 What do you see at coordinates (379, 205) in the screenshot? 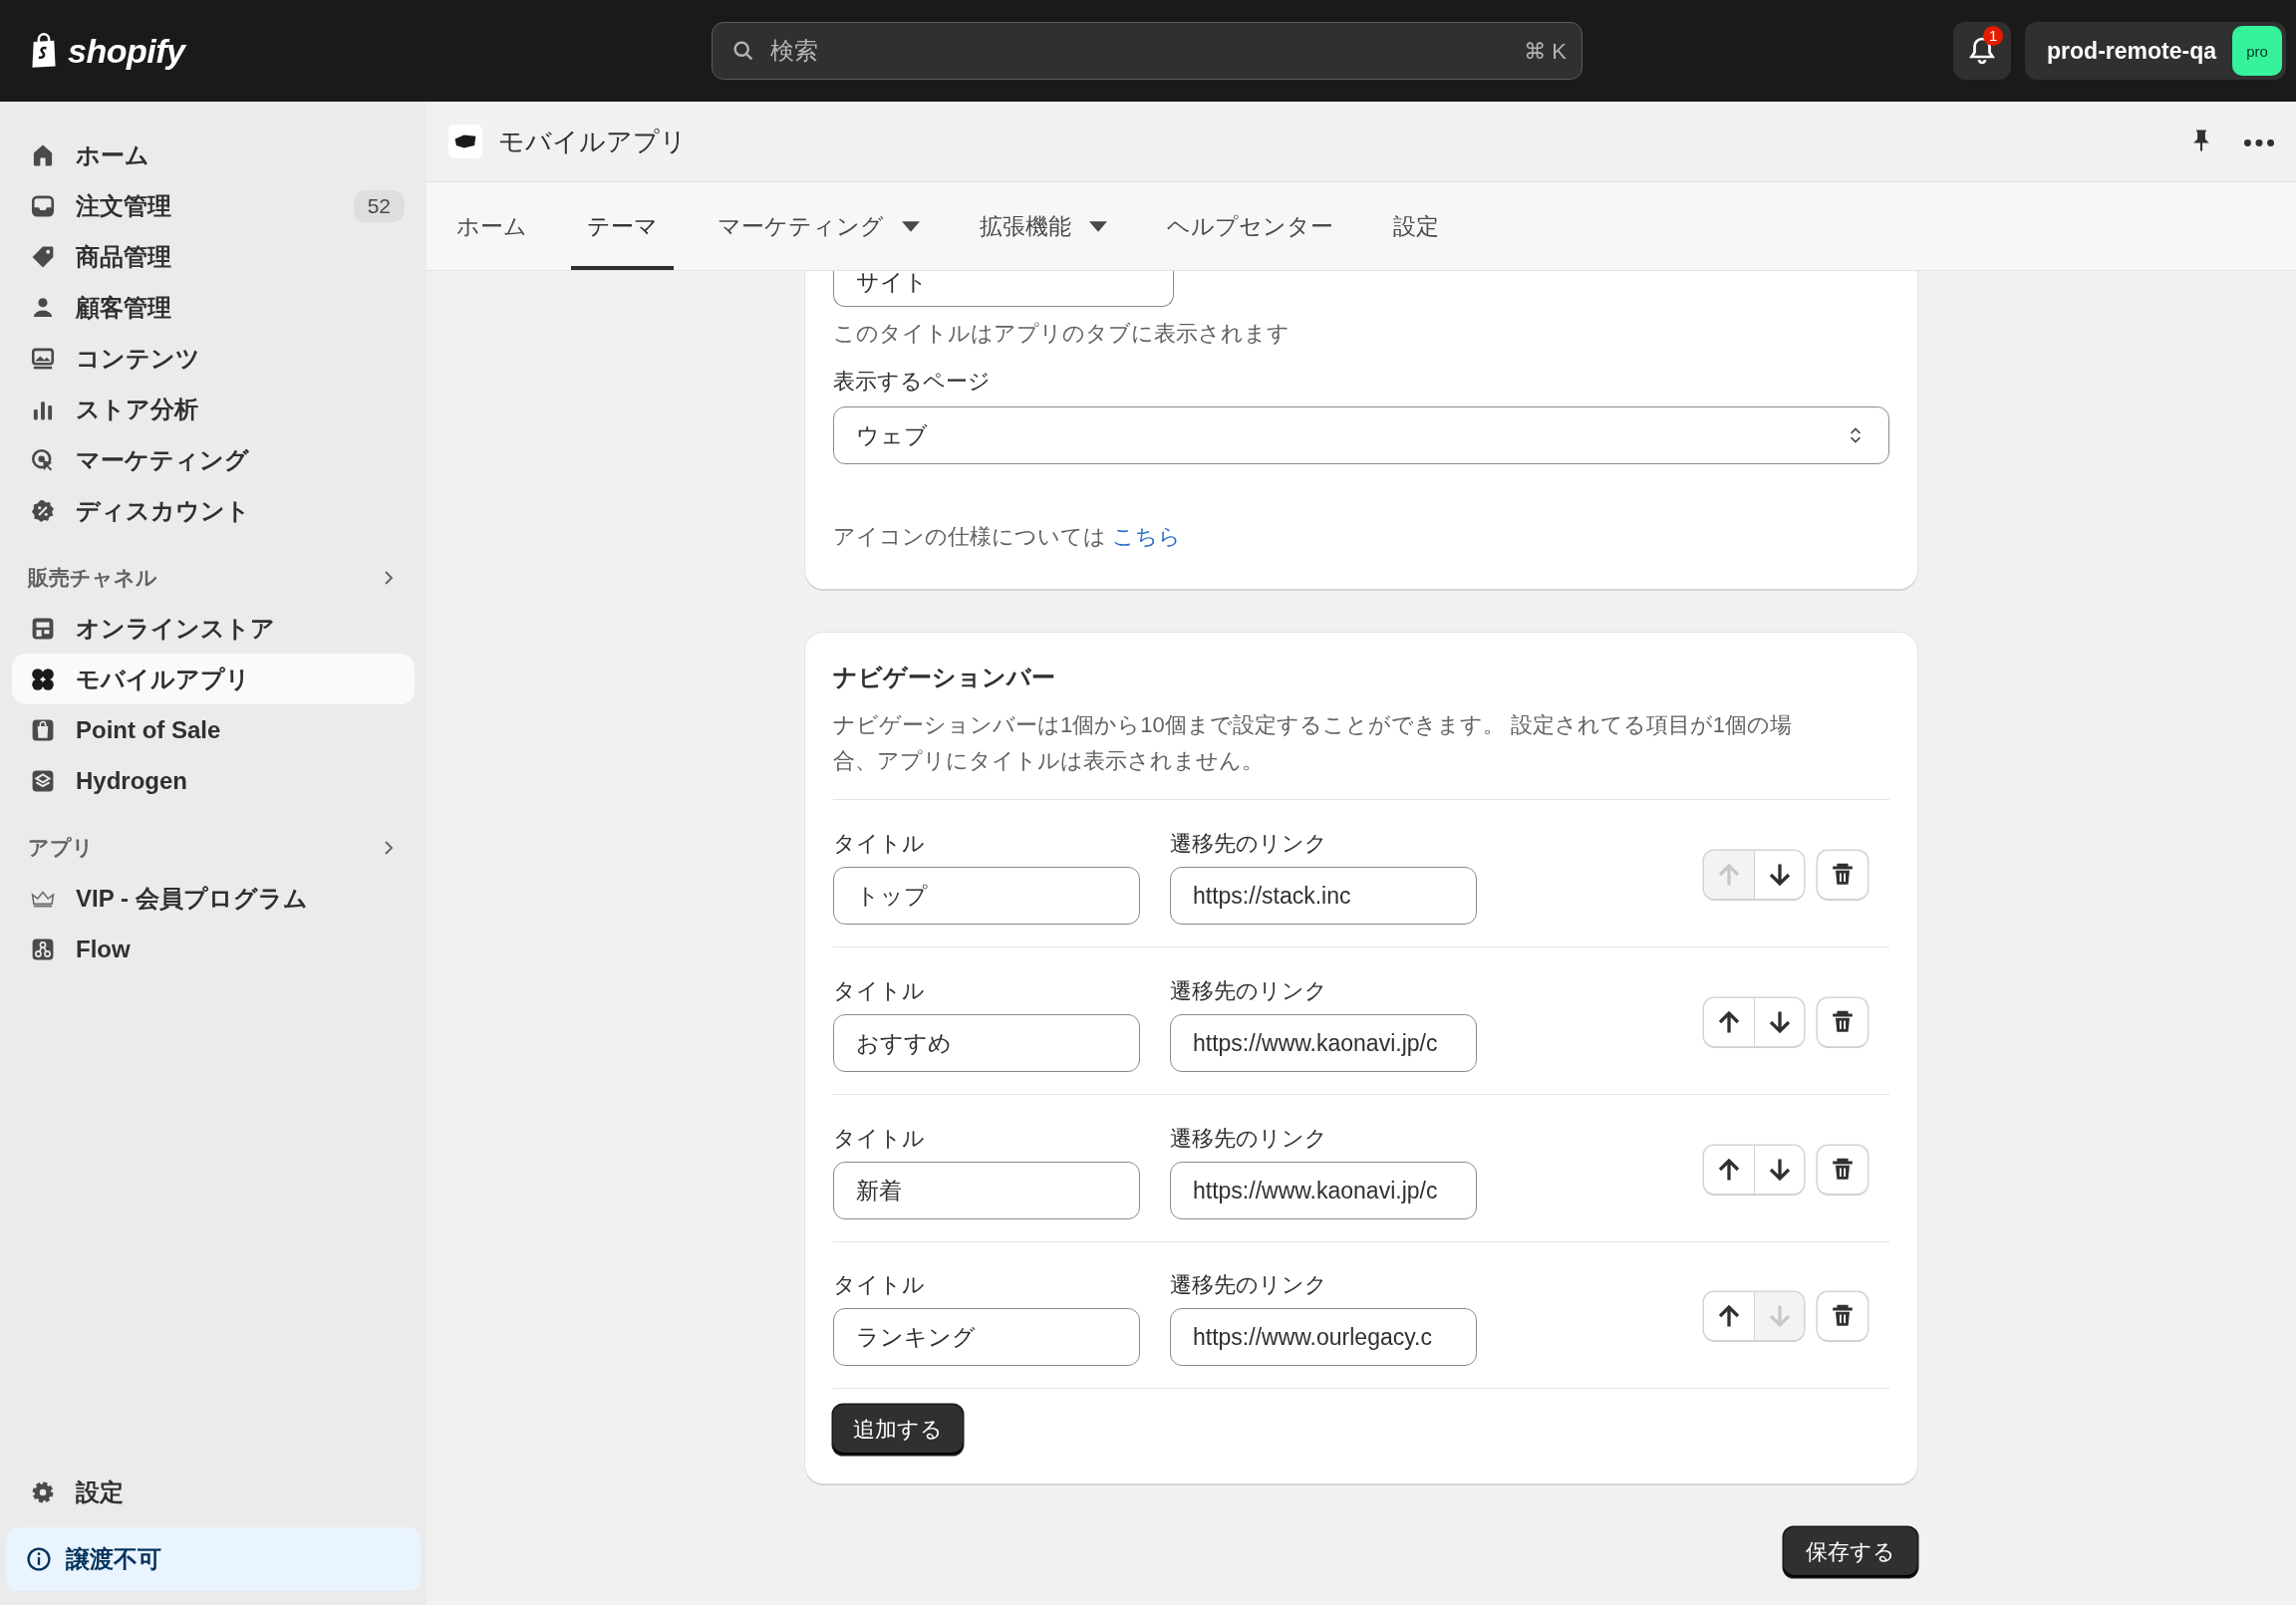
I see `count-badge: 52` at bounding box center [379, 205].